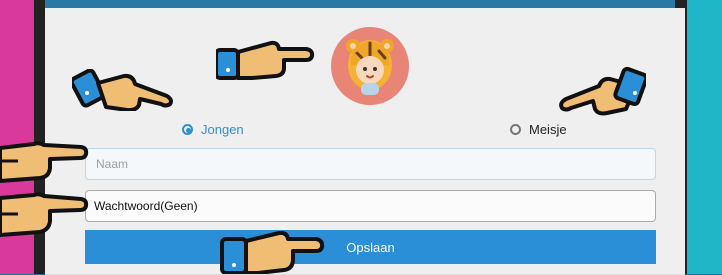 This screenshot has width=722, height=275. Describe the element at coordinates (370, 206) in the screenshot. I see `password-field: Wachtwoord(Geen)` at that location.